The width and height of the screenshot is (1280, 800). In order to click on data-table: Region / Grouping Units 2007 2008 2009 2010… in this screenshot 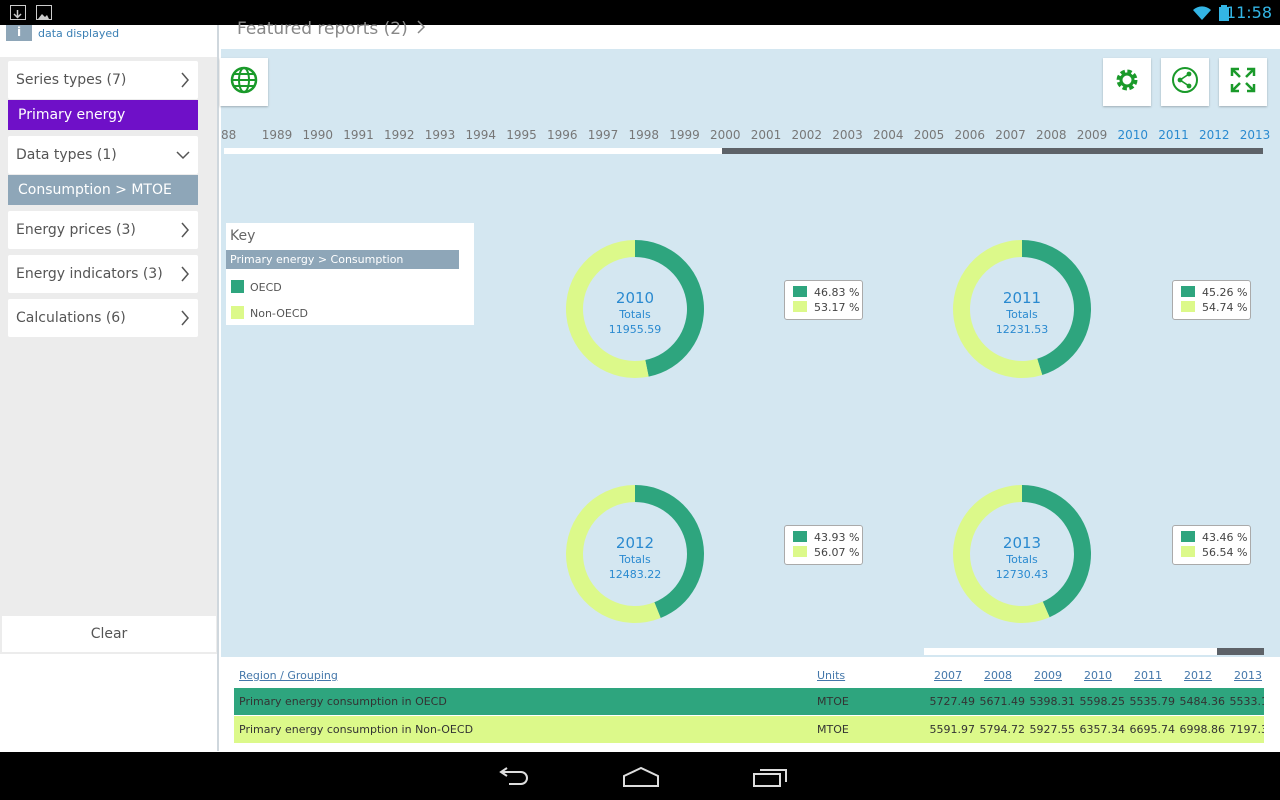, I will do `click(750, 704)`.